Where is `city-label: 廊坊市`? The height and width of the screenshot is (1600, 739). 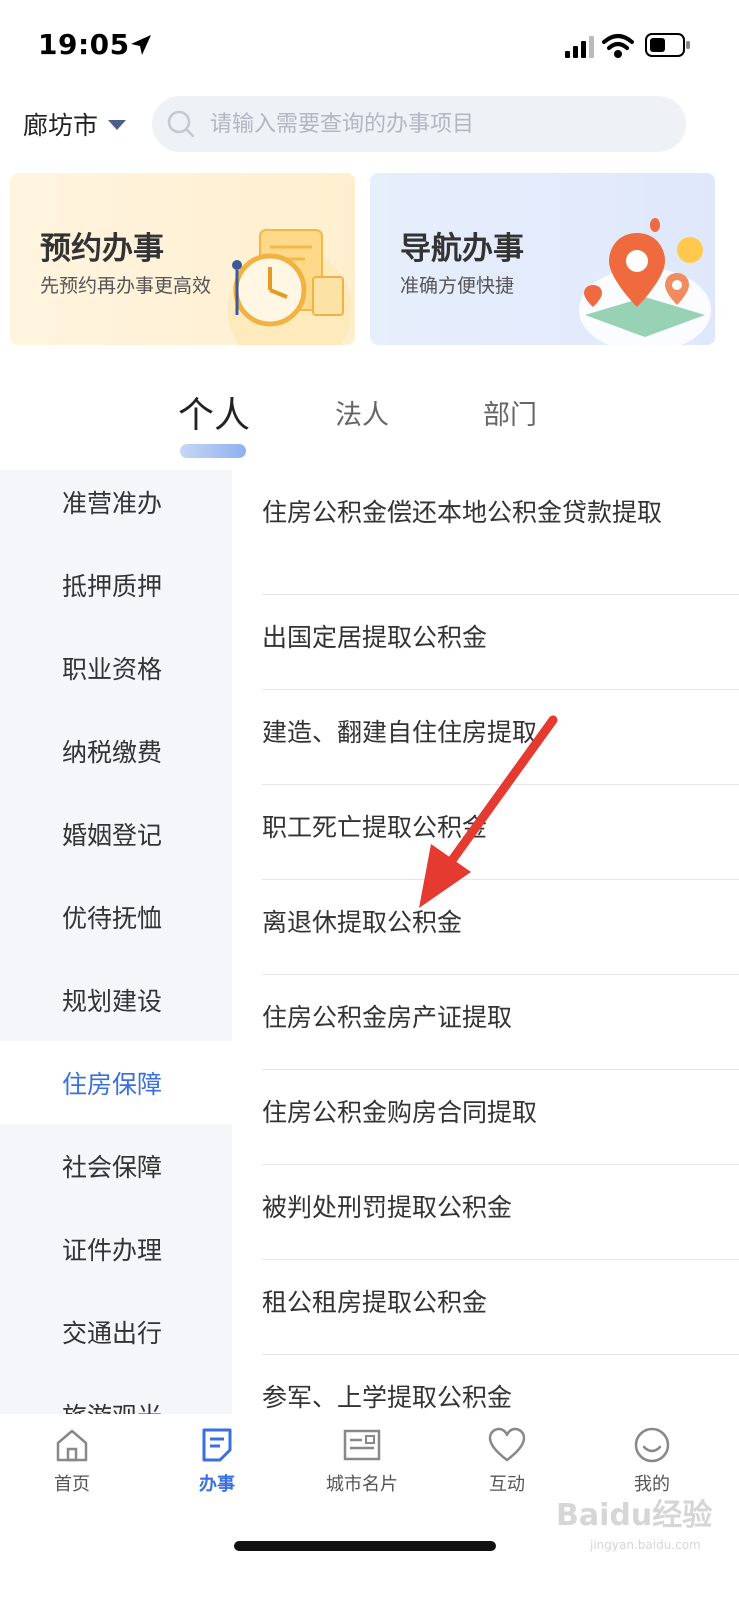
city-label: 廊坊市 is located at coordinates (61, 125).